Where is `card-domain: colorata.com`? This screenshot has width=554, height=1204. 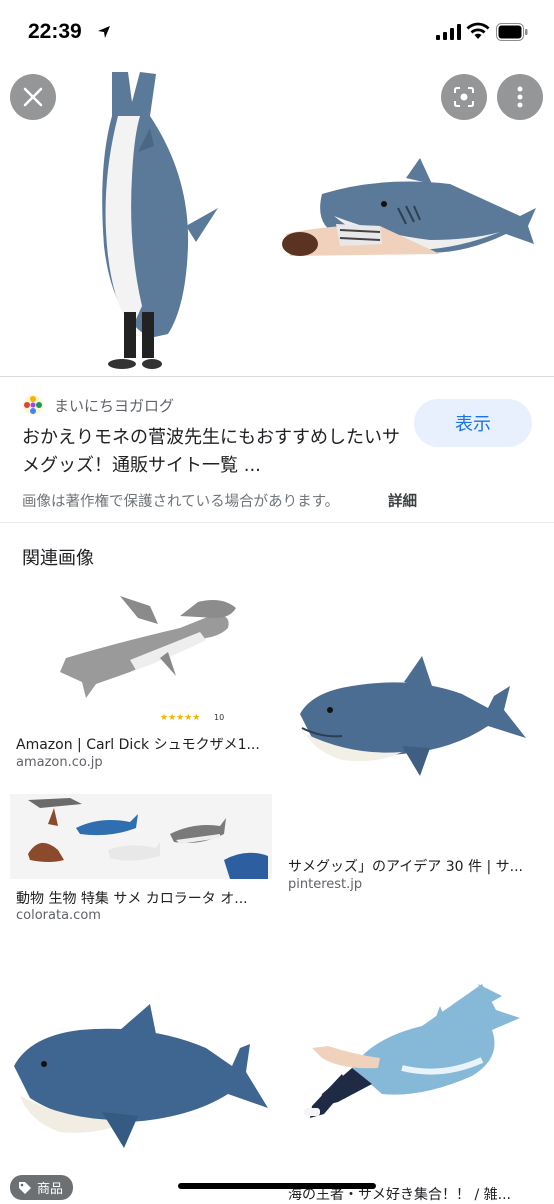
card-domain: colorata.com is located at coordinates (58, 915).